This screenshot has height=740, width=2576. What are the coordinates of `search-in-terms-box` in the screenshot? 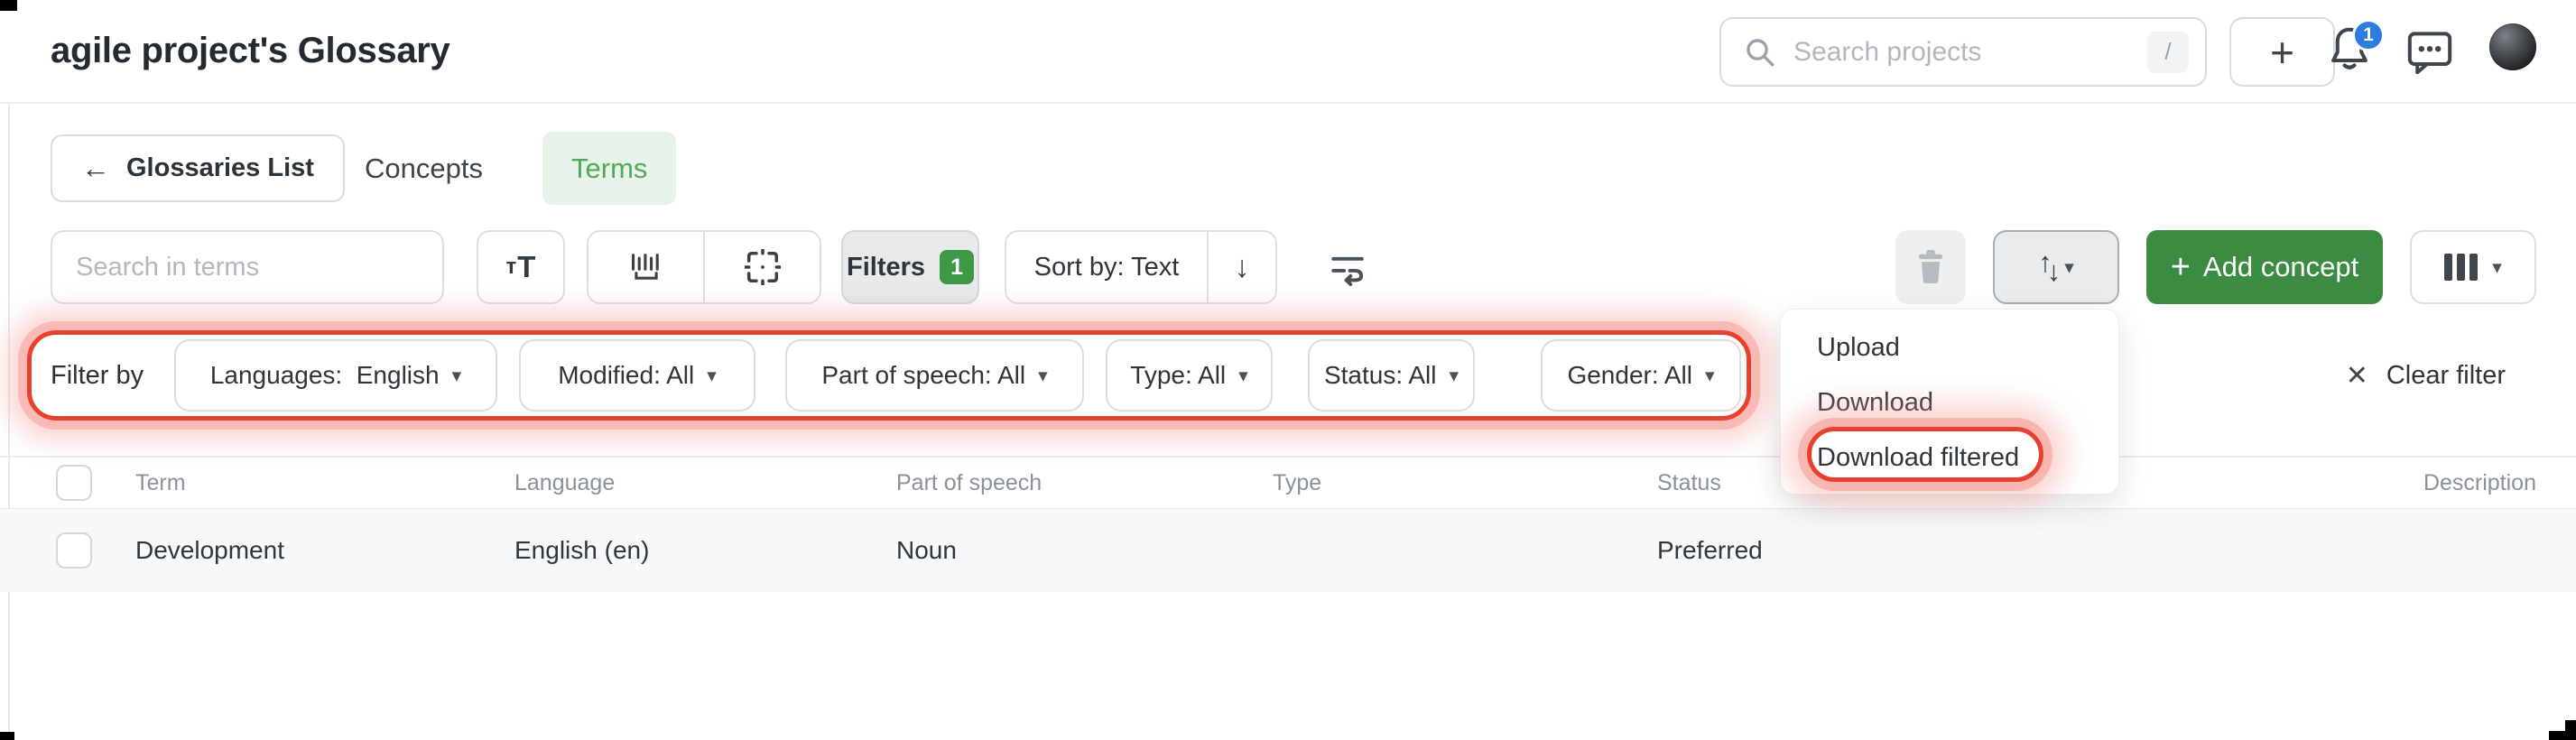 It's located at (247, 267).